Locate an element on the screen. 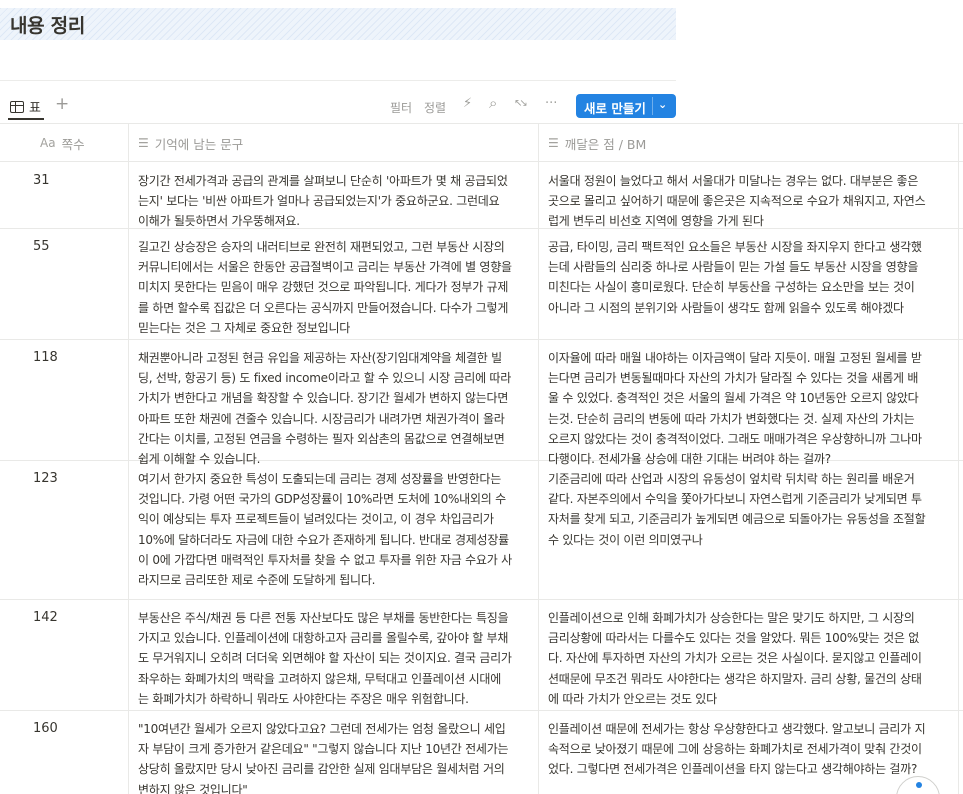 This screenshot has height=794, width=963. view-tab-label: 표 is located at coordinates (35, 108).